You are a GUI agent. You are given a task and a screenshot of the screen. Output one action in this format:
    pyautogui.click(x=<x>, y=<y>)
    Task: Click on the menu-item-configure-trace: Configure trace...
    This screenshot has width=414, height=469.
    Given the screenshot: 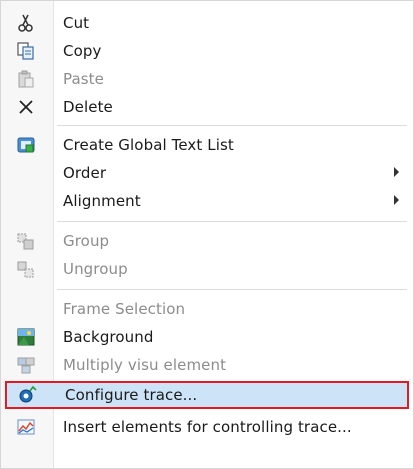 What is the action you would take?
    pyautogui.click(x=207, y=395)
    